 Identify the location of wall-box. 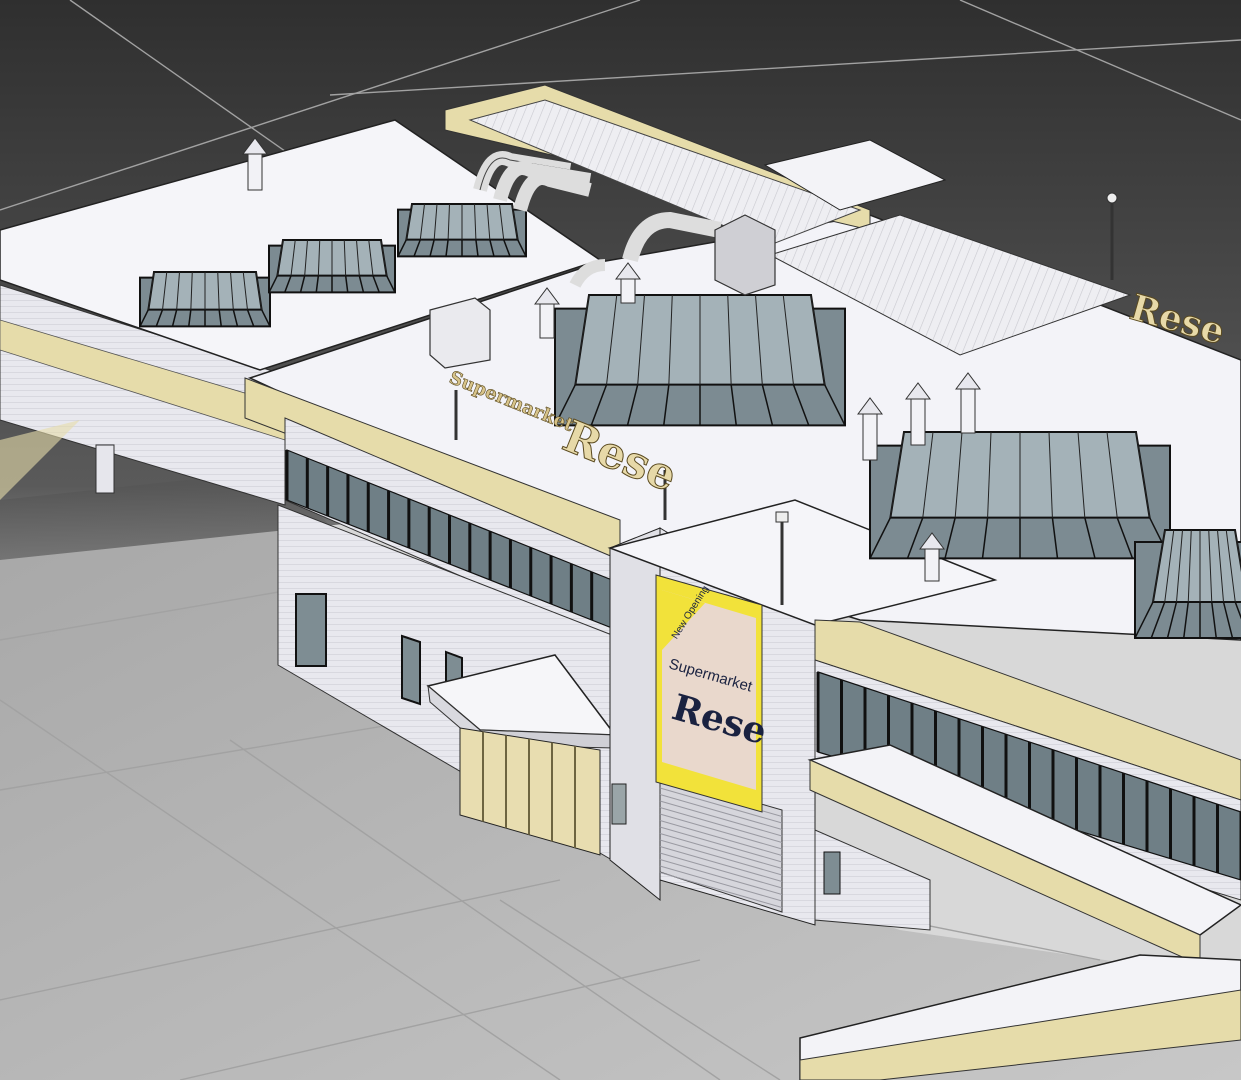
(619, 804).